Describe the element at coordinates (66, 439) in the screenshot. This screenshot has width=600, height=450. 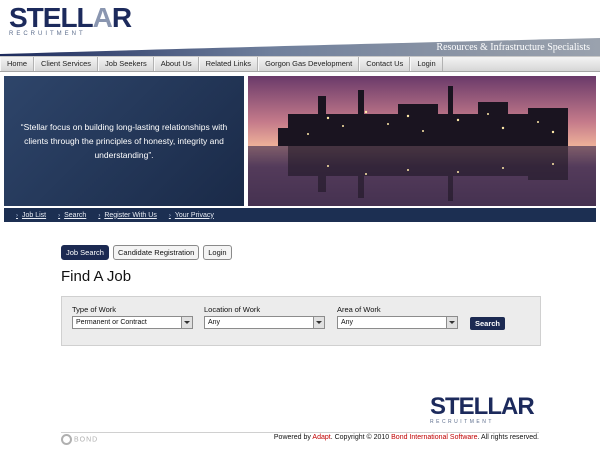
I see `bond-circle-icon` at that location.